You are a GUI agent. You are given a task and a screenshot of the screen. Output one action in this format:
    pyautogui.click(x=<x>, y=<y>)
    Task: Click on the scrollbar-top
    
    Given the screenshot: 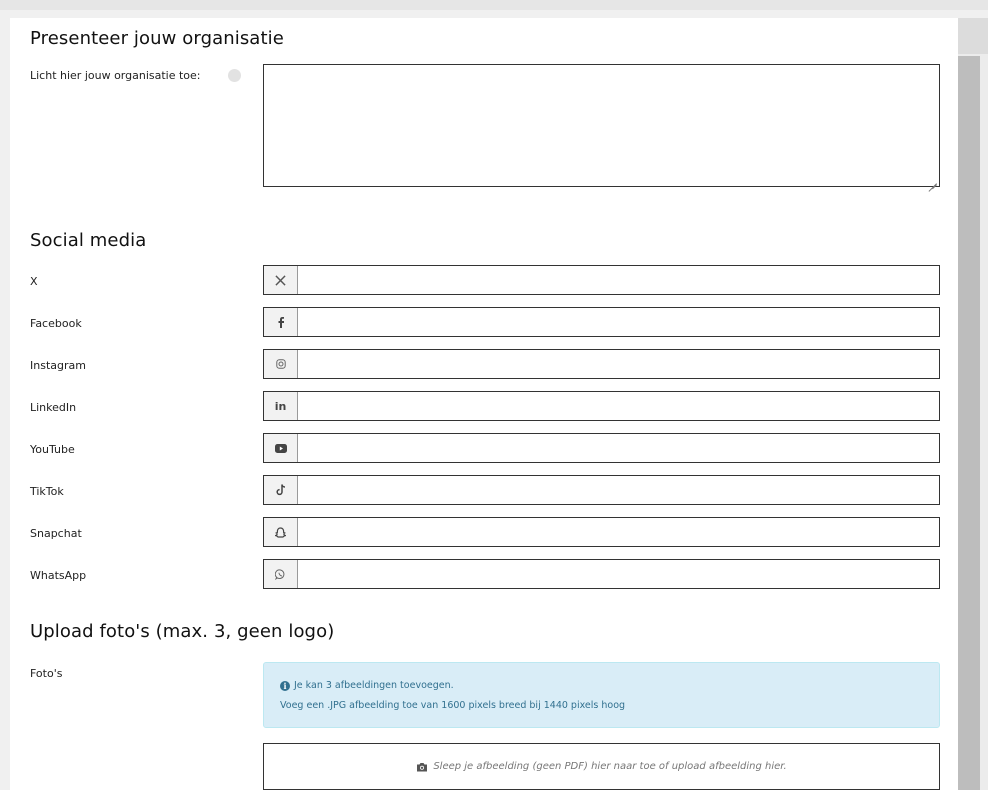 What is the action you would take?
    pyautogui.click(x=973, y=36)
    